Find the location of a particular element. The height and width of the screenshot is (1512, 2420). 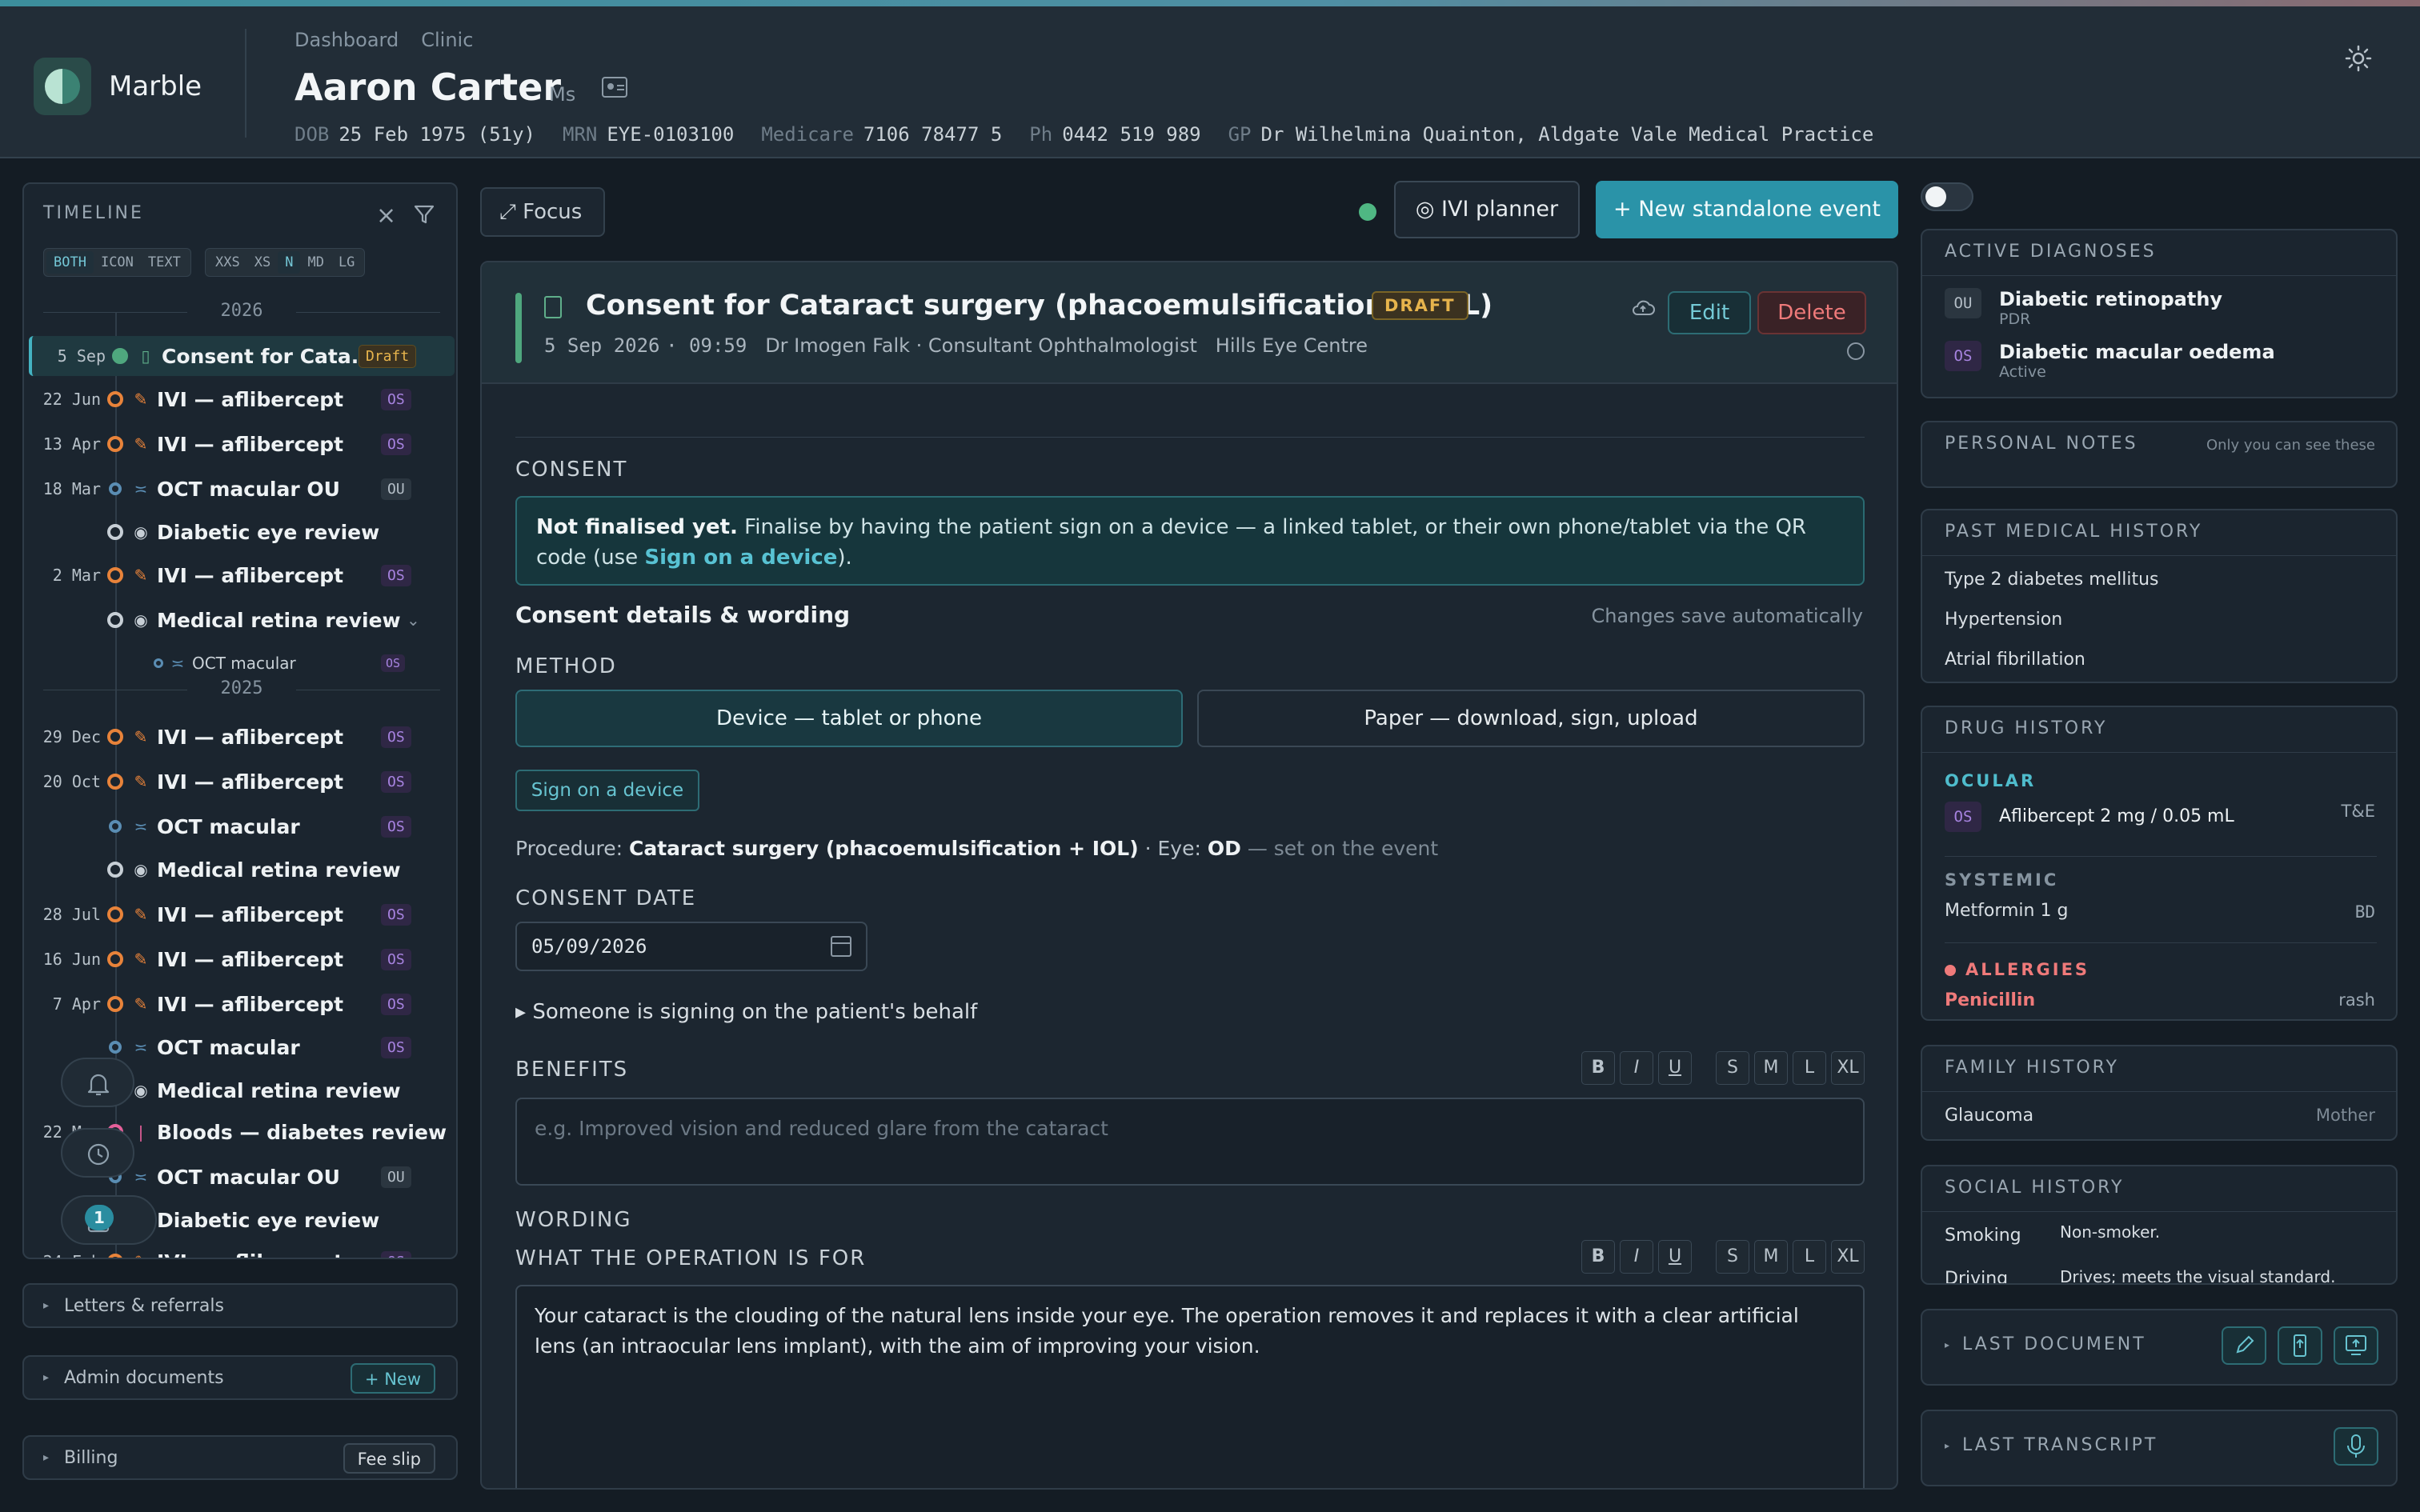

timeline-item: 7 Apr ✎ IVI — aflibercept OS is located at coordinates (240, 1004).